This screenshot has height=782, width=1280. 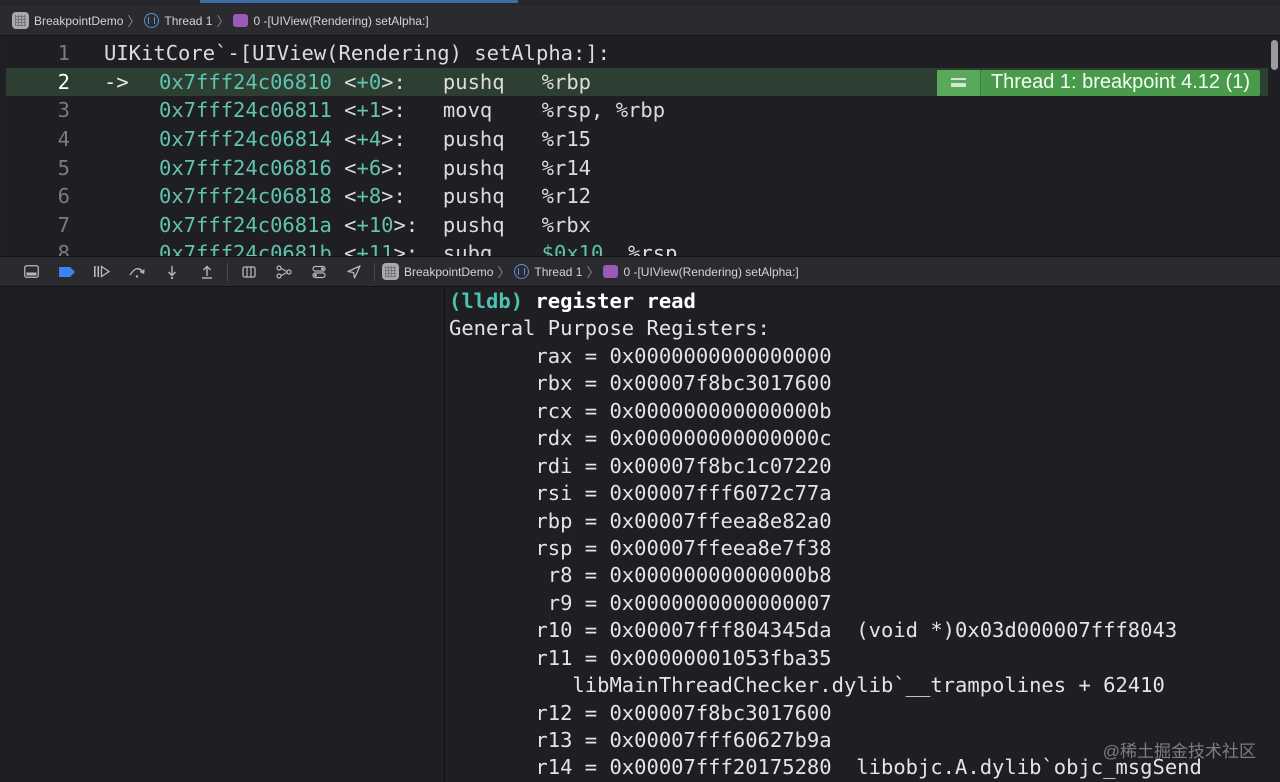 What do you see at coordinates (609, 328) in the screenshot?
I see `console-output-line: General Purpose Registers:` at bounding box center [609, 328].